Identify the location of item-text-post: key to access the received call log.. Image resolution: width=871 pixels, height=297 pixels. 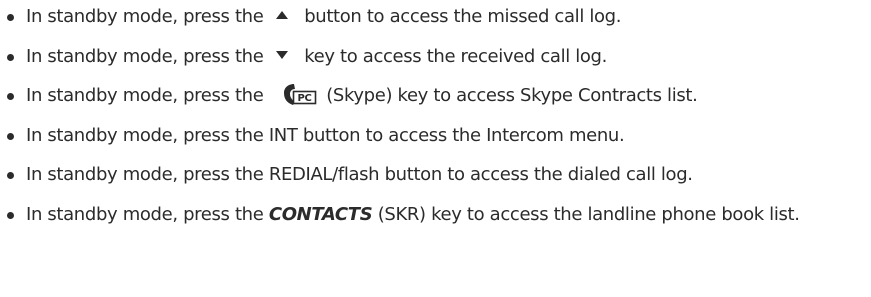
(455, 56).